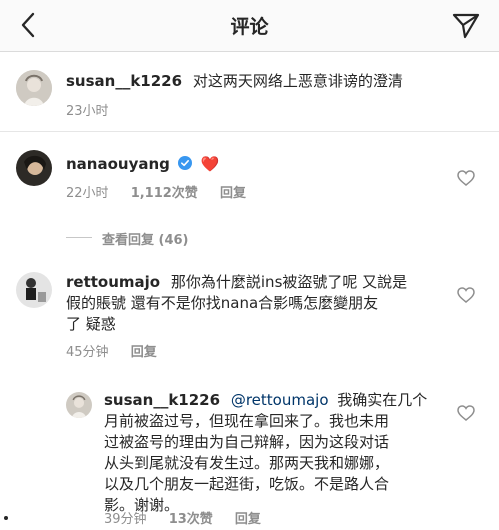  What do you see at coordinates (6, 518) in the screenshot?
I see `edge-artifact` at bounding box center [6, 518].